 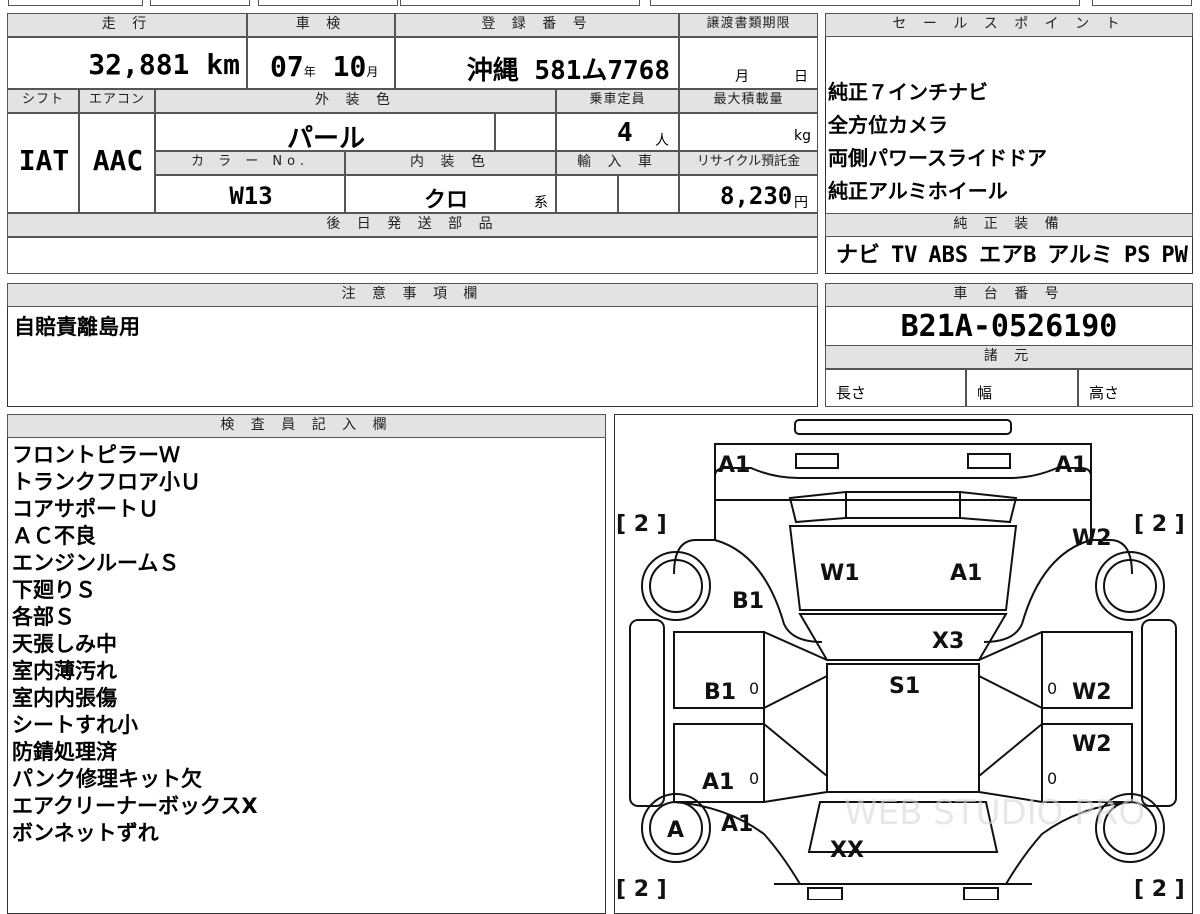 What do you see at coordinates (1159, 888) in the screenshot?
I see `tire-bracket-bottom-right: [ 2 ]` at bounding box center [1159, 888].